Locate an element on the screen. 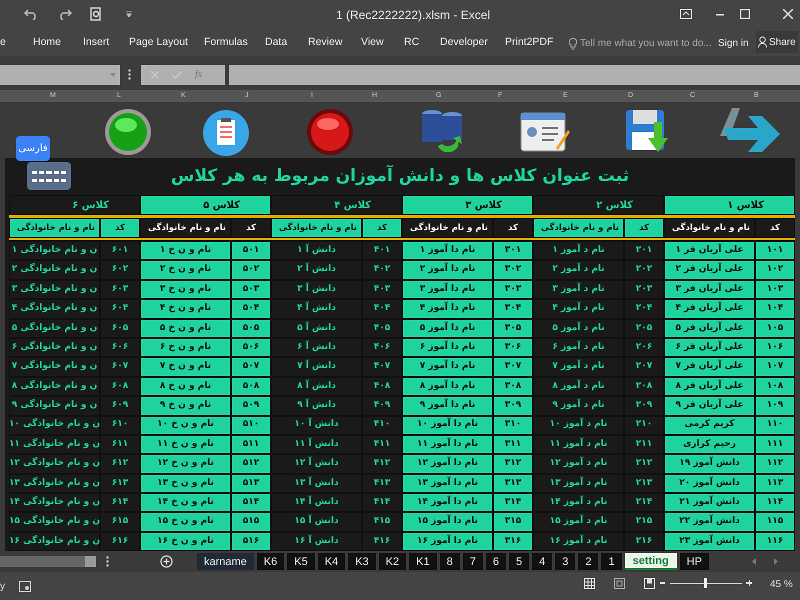 The image size is (800, 600). table-cell: ۵۱۵ is located at coordinates (251, 522).